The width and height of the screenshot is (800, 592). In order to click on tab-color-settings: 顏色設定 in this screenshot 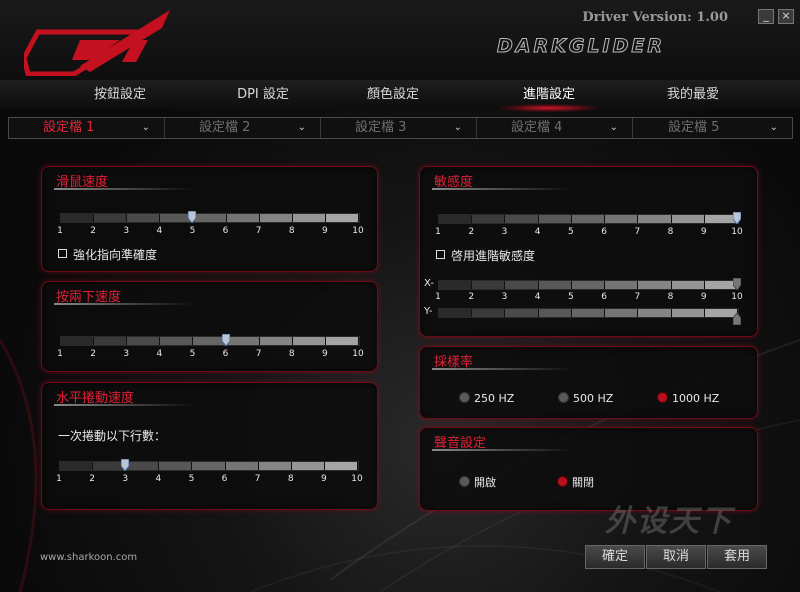, I will do `click(393, 95)`.